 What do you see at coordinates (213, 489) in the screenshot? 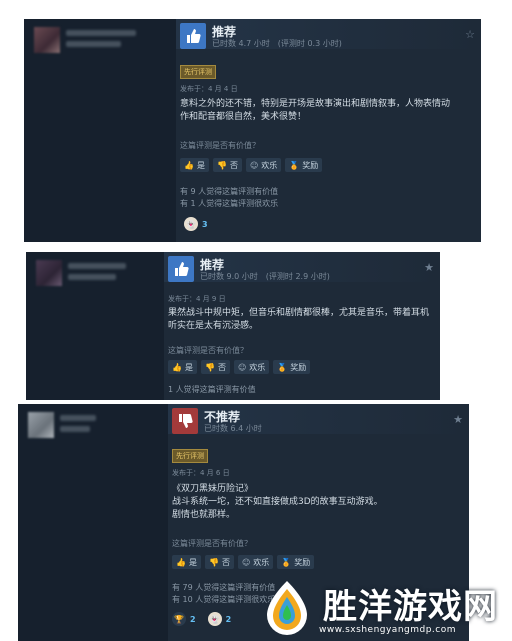
I see `review-text-title: 《双刀黑妹历险记》` at bounding box center [213, 489].